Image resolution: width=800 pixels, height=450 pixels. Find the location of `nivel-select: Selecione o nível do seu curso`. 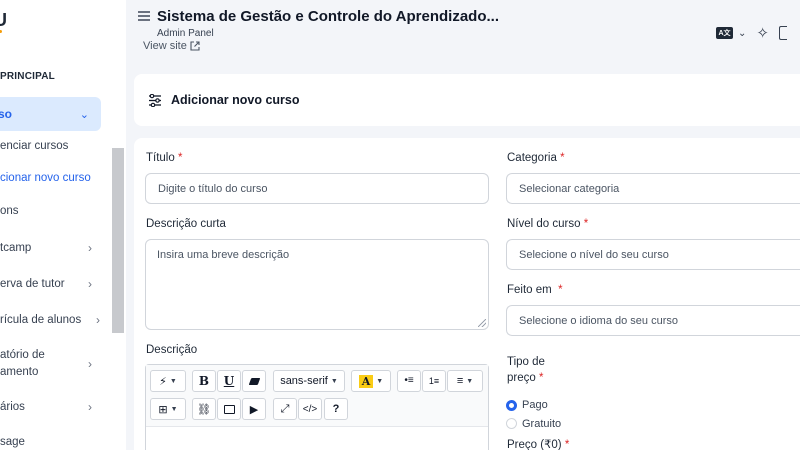

nivel-select: Selecione o nível do seu curso is located at coordinates (653, 254).